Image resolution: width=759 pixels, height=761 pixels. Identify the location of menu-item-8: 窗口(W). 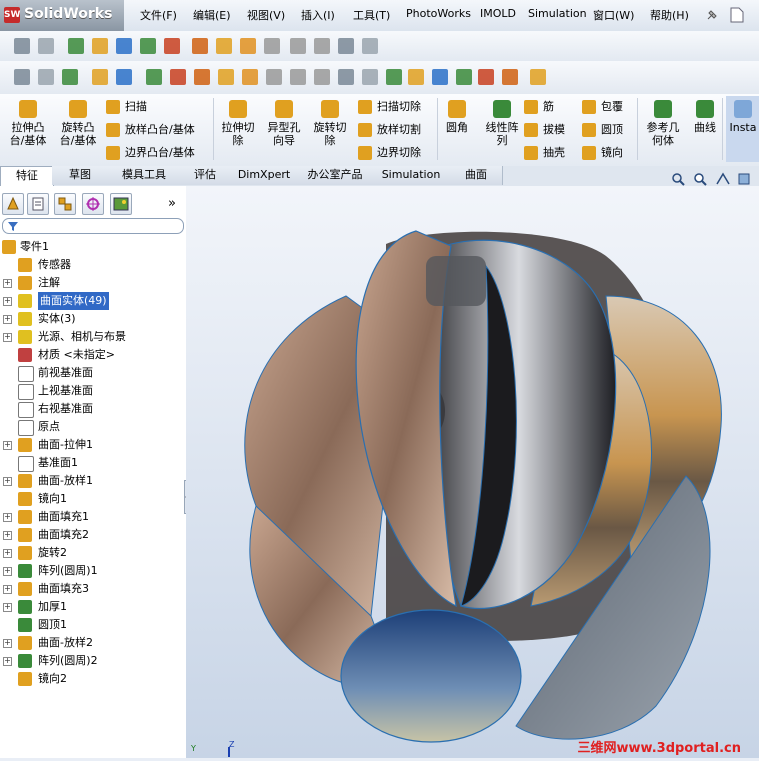
(613, 15).